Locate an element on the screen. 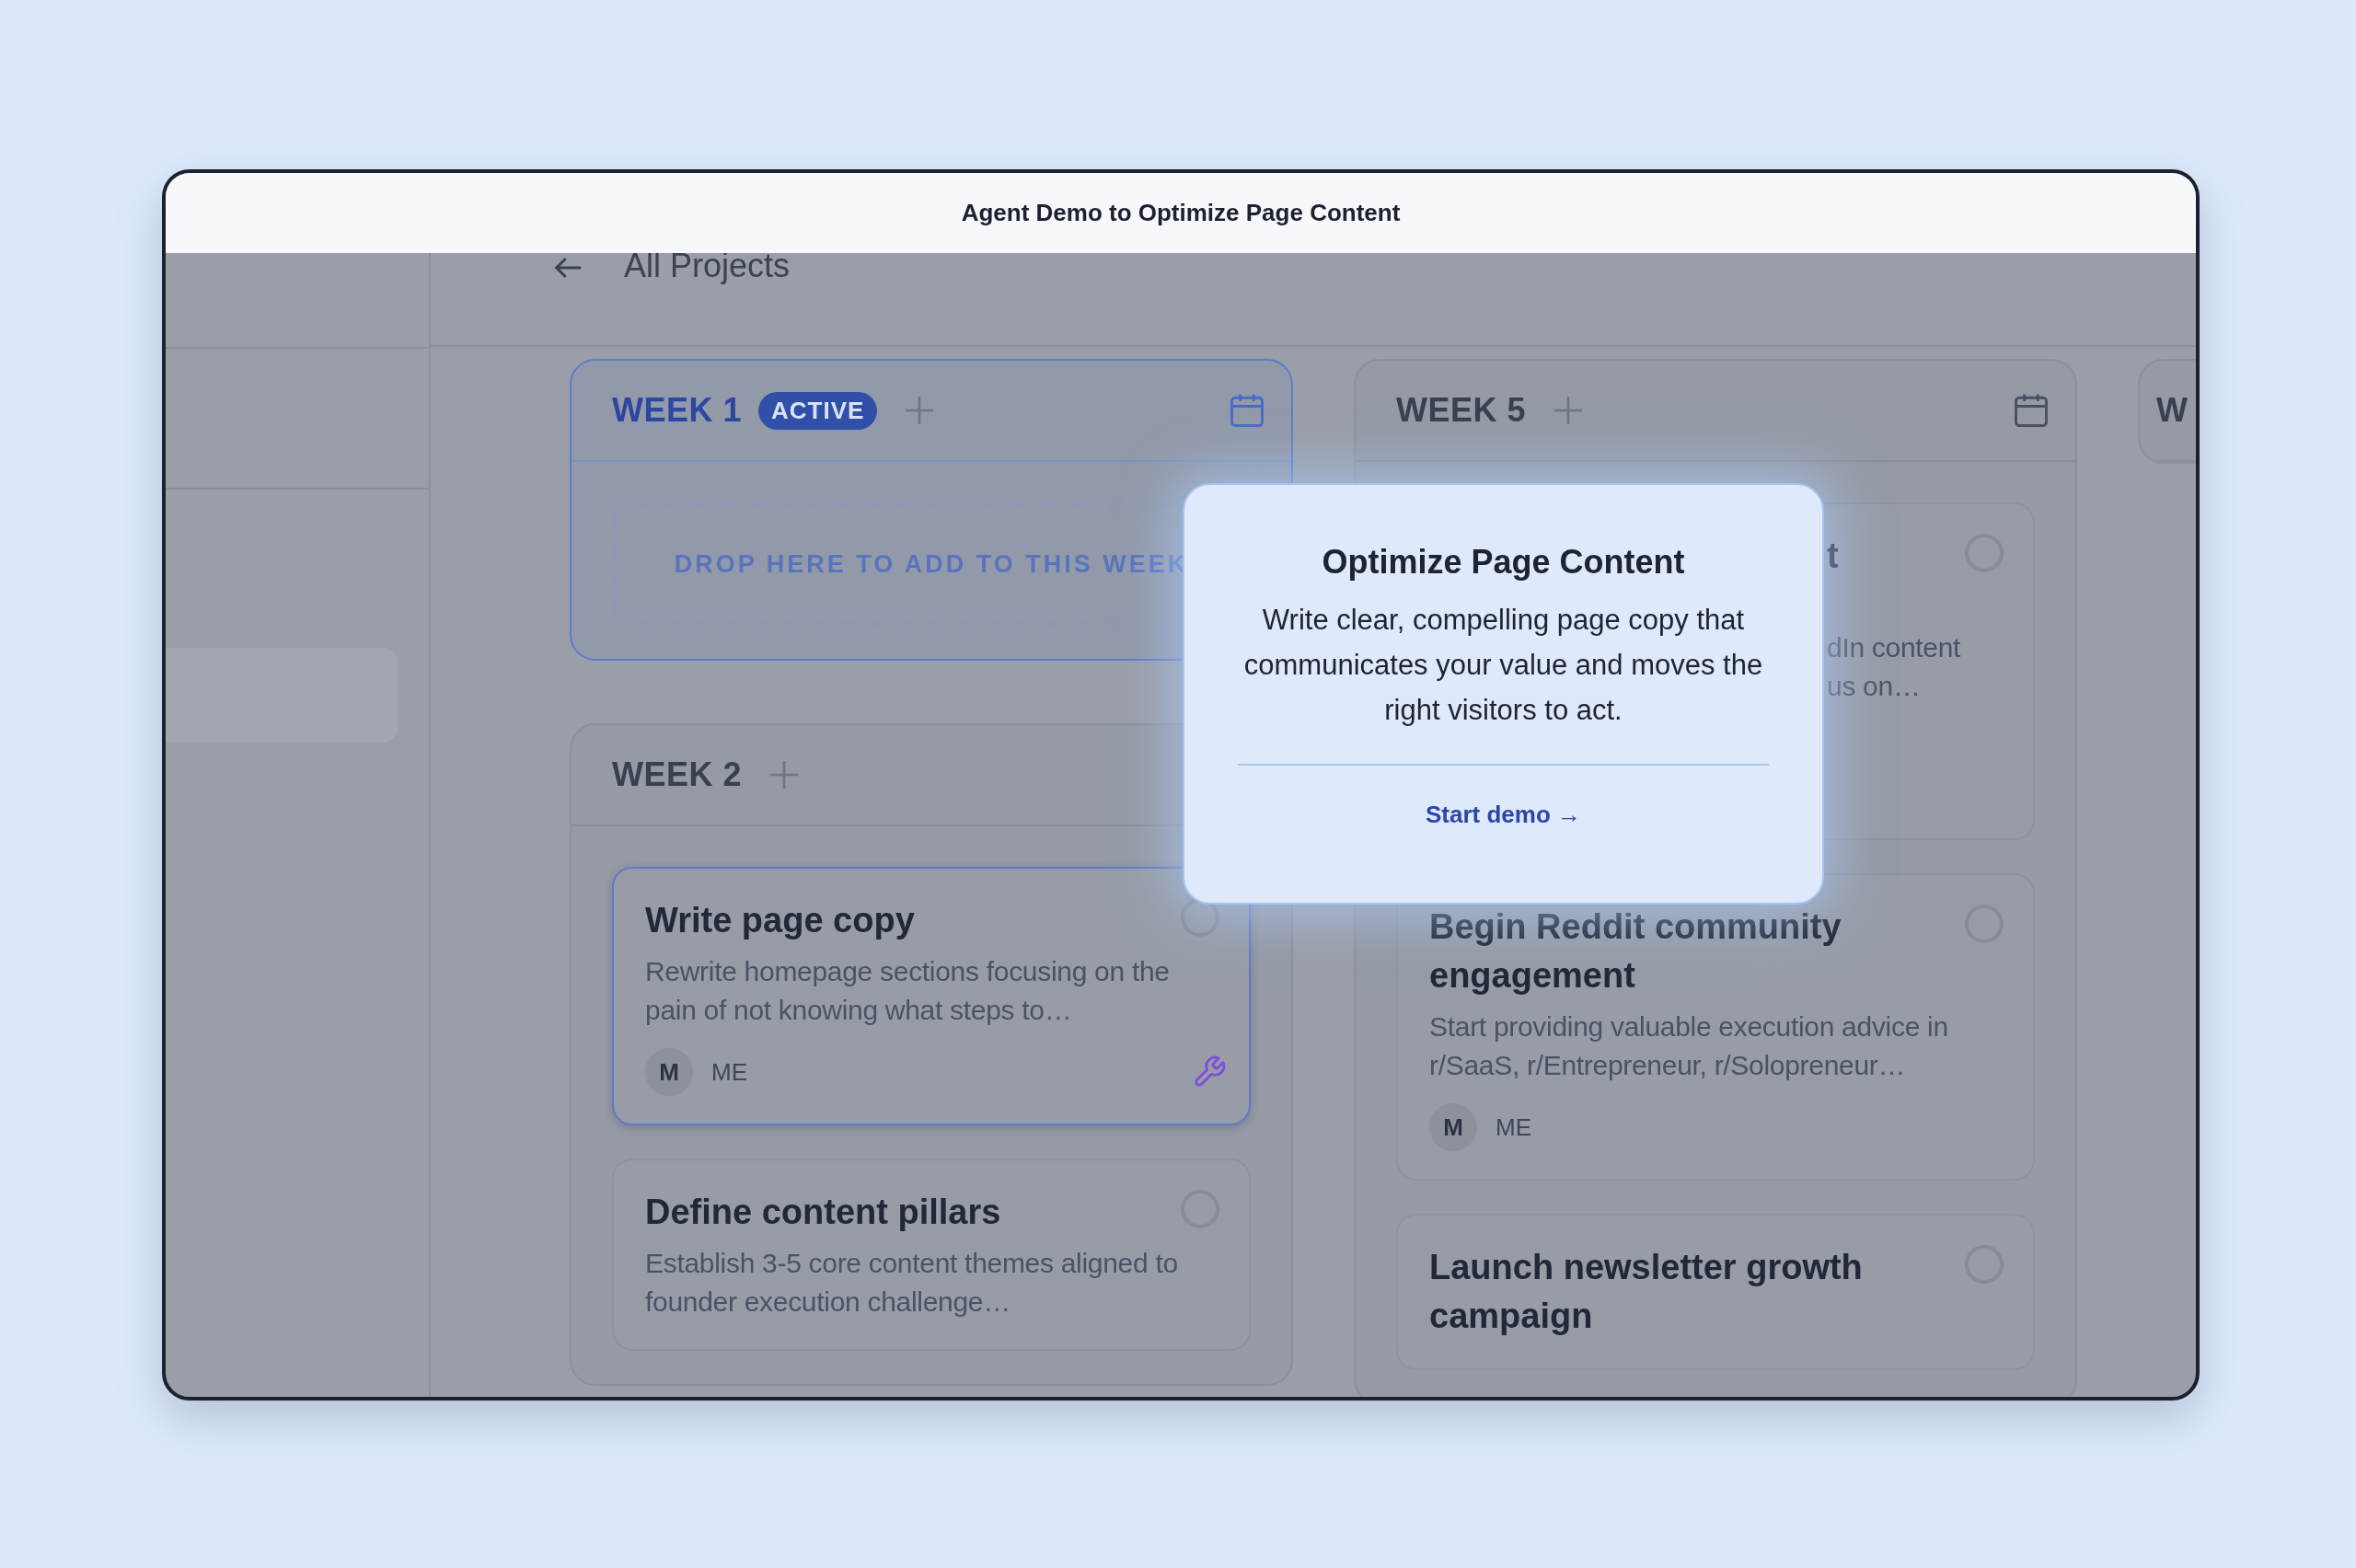 The height and width of the screenshot is (1568, 2356). back-link: All Projects is located at coordinates (707, 268).